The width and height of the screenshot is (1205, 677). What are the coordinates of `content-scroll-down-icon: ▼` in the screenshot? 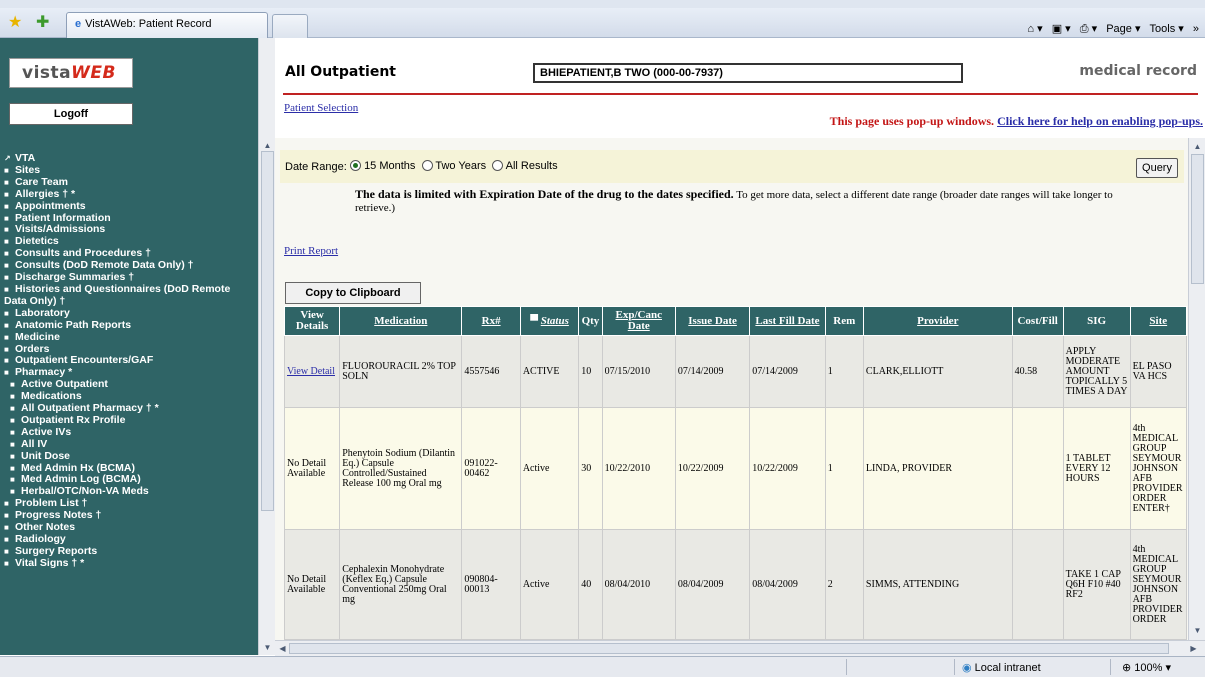 It's located at (1197, 630).